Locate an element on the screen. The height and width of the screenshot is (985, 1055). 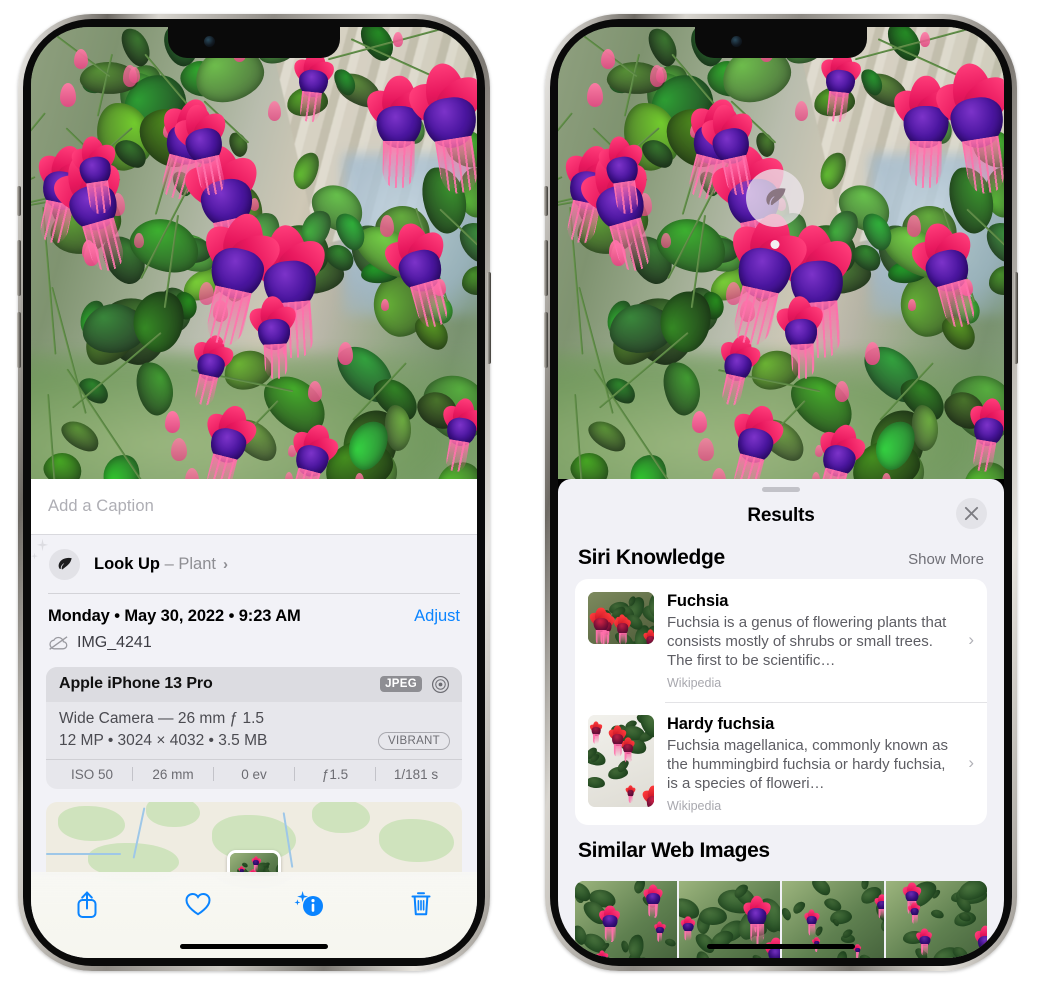
result-title: Hardy fuchsia is located at coordinates (721, 724).